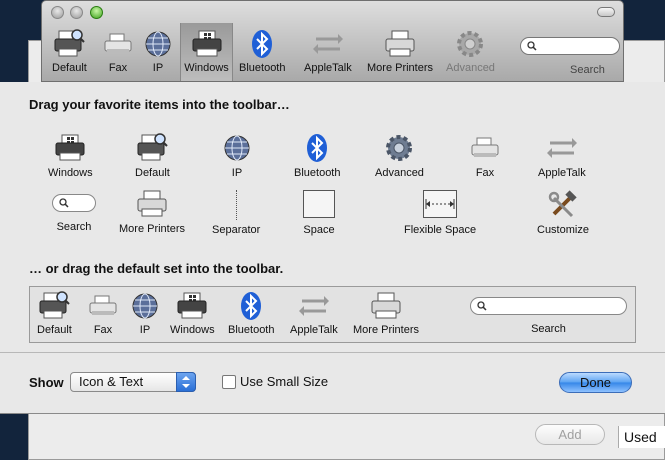 The height and width of the screenshot is (460, 665). I want to click on palette-item-advanced: Advanced, so click(399, 156).